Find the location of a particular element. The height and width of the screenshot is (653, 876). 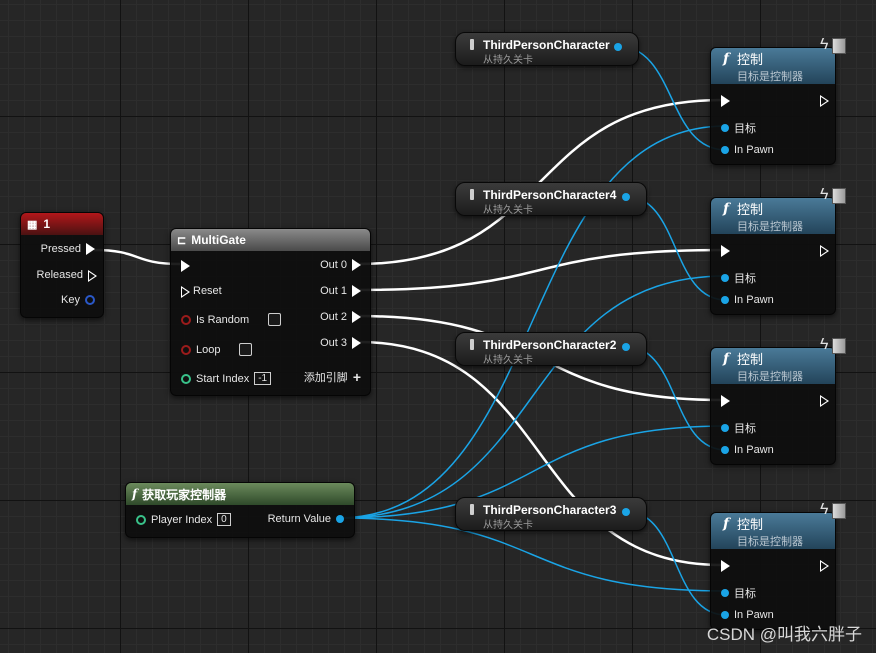

possess-node-1: f 控制 目标是控制器 目标 In Pawn is located at coordinates (773, 106).